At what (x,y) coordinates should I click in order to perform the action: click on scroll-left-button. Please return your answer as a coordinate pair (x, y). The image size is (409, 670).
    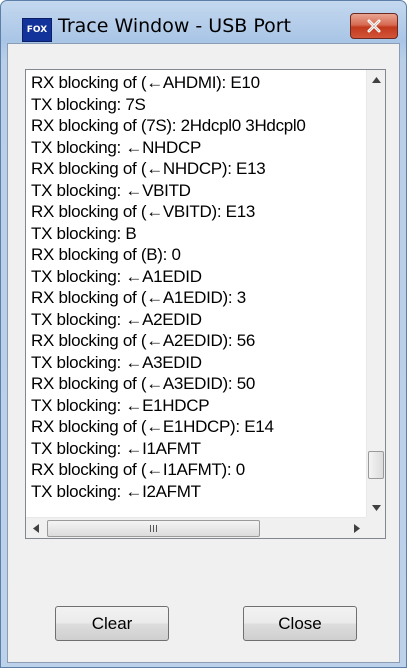
    Looking at the image, I should click on (35, 528).